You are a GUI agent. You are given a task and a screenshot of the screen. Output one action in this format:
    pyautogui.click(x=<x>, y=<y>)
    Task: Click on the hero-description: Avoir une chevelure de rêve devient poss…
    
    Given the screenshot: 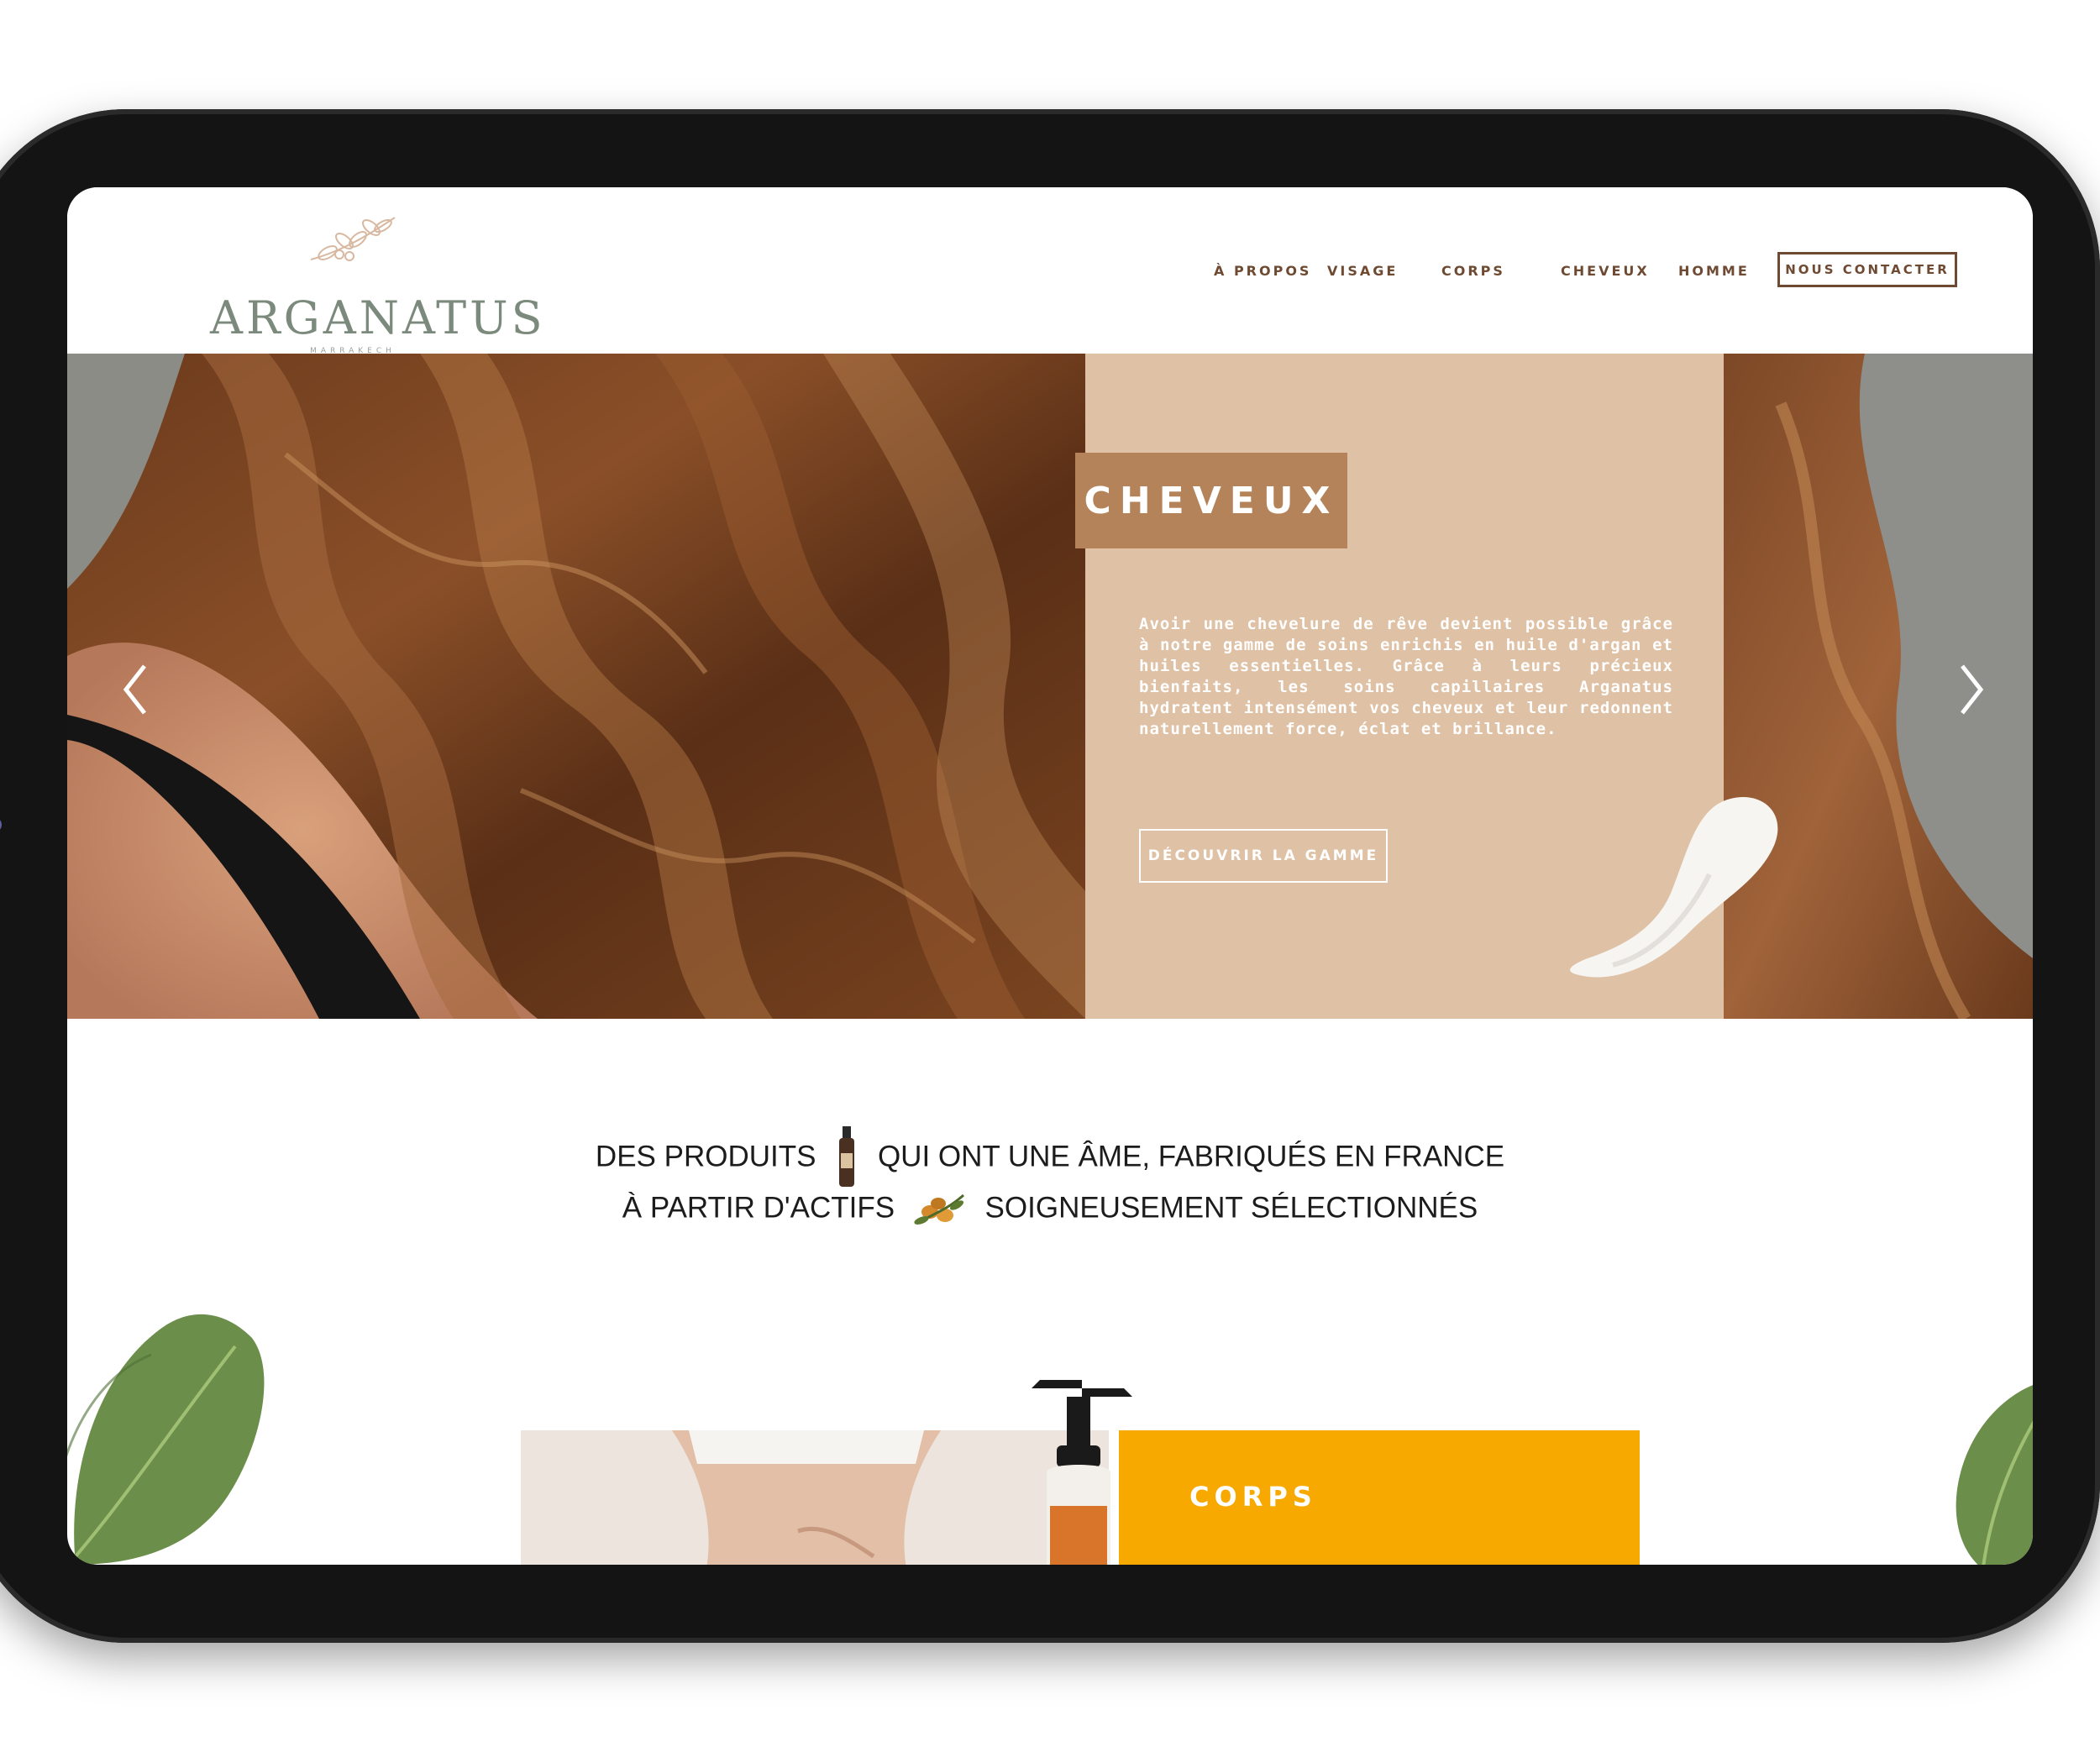 What is the action you would take?
    pyautogui.click(x=1406, y=676)
    